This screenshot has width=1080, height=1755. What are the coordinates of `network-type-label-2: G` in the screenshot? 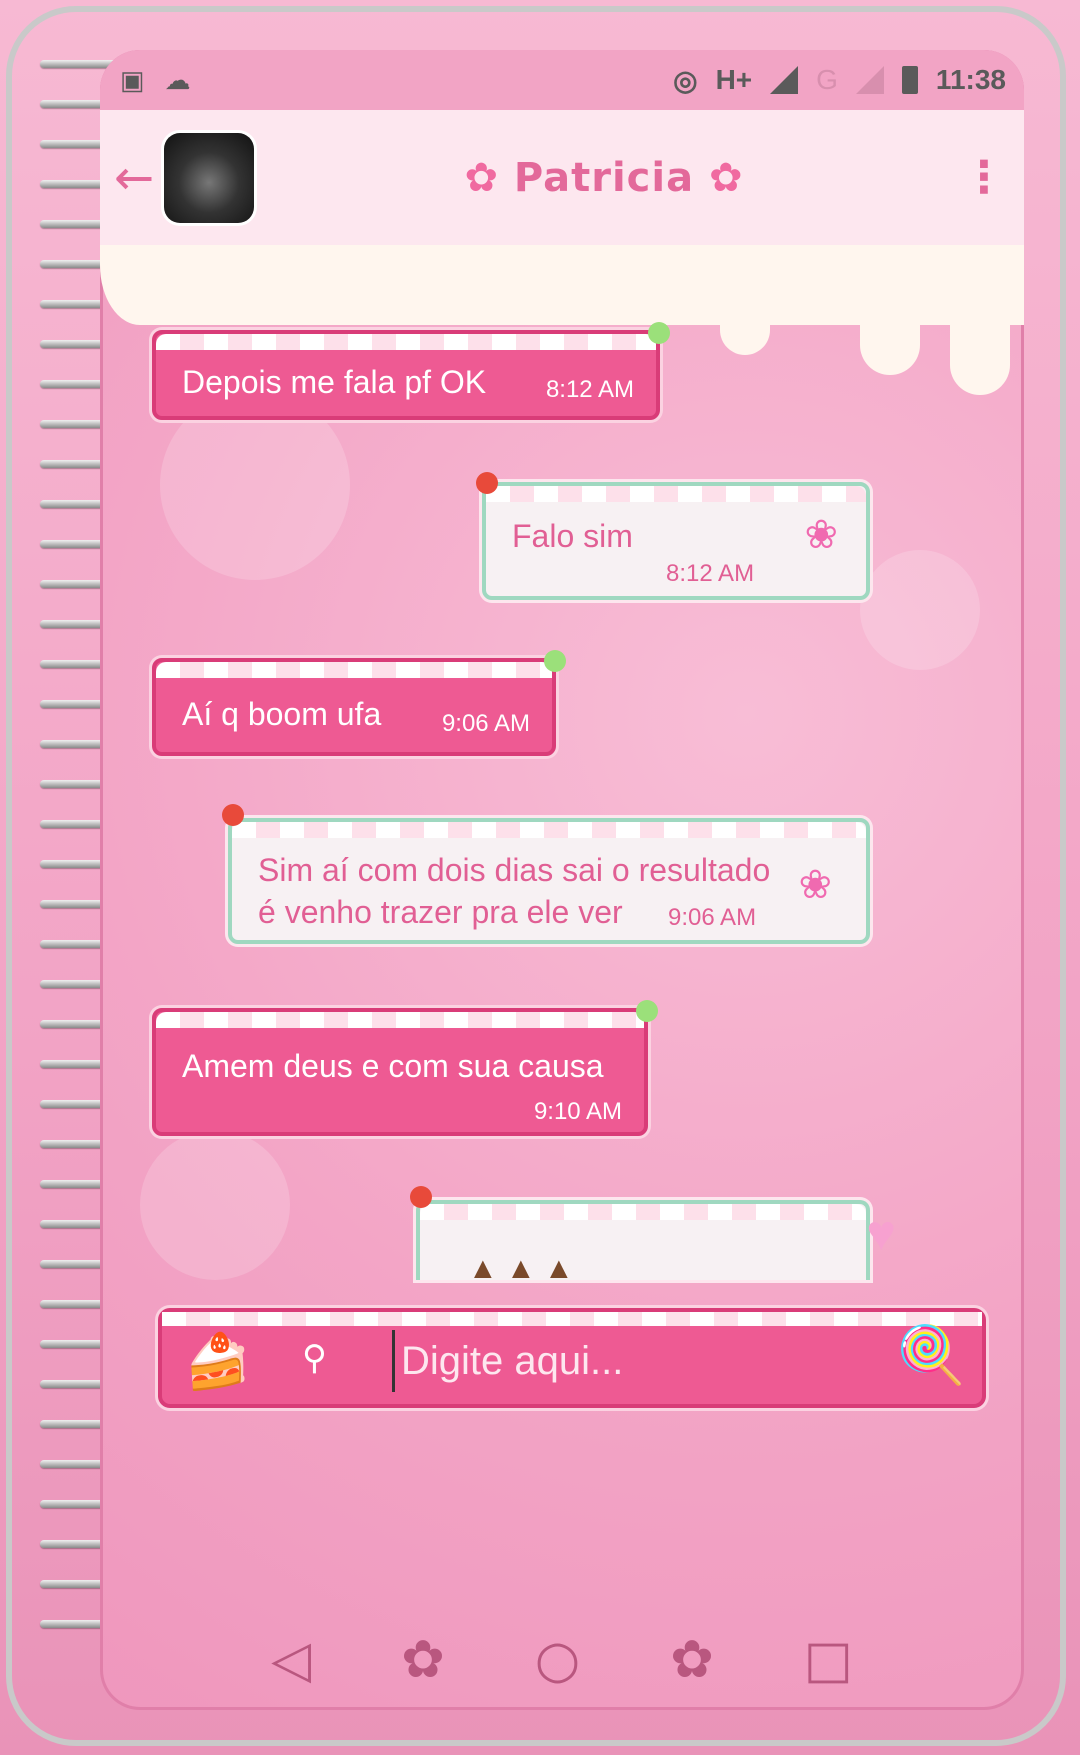 It's located at (827, 79).